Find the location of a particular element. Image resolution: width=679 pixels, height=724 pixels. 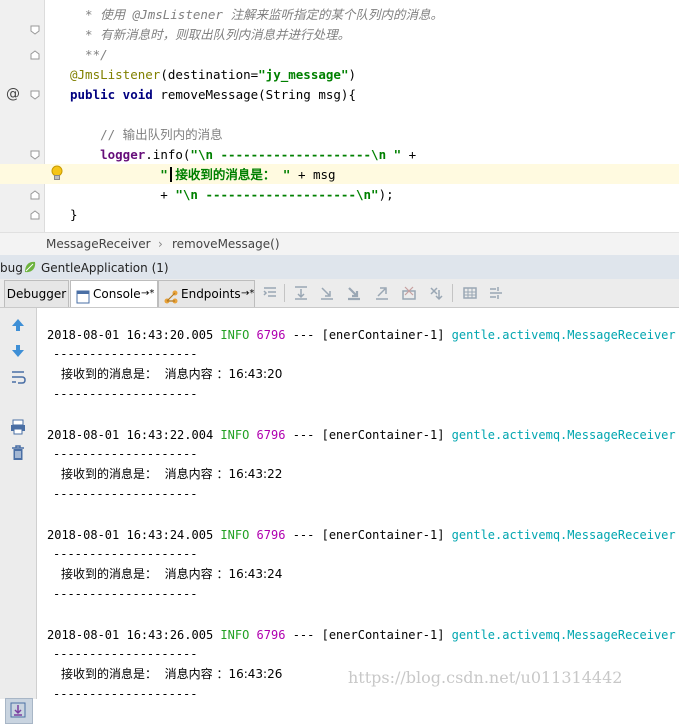

tab-debugger: Debugger is located at coordinates (36, 293).